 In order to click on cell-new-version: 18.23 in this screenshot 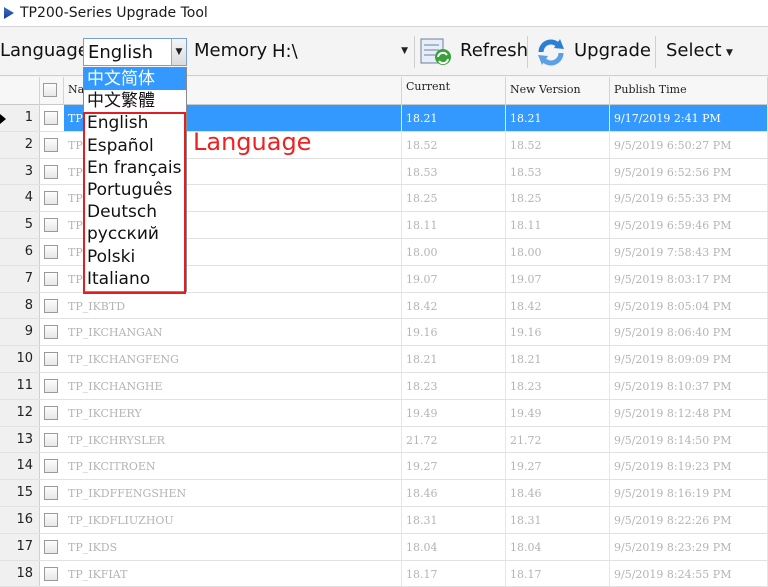, I will do `click(558, 386)`.